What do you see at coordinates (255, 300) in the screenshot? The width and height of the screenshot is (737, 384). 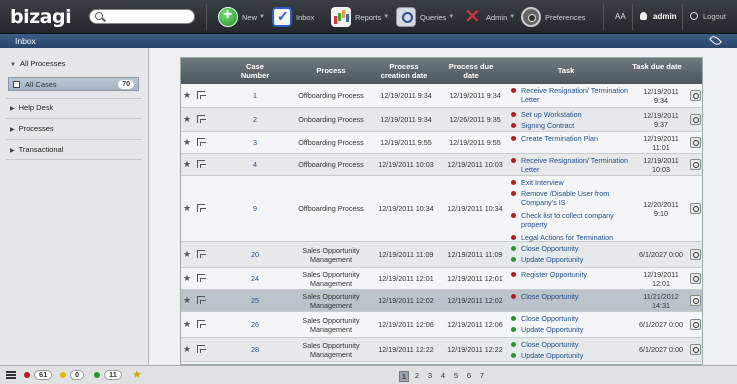 I see `case-number-link: 25` at bounding box center [255, 300].